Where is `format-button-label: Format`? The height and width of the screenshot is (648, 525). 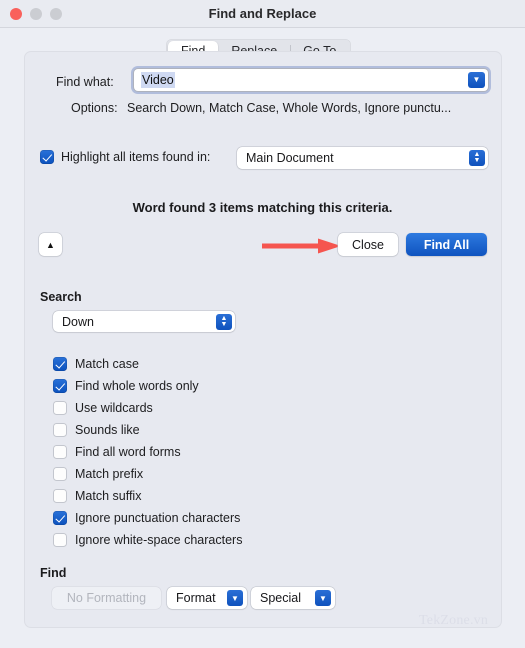 format-button-label: Format is located at coordinates (196, 598).